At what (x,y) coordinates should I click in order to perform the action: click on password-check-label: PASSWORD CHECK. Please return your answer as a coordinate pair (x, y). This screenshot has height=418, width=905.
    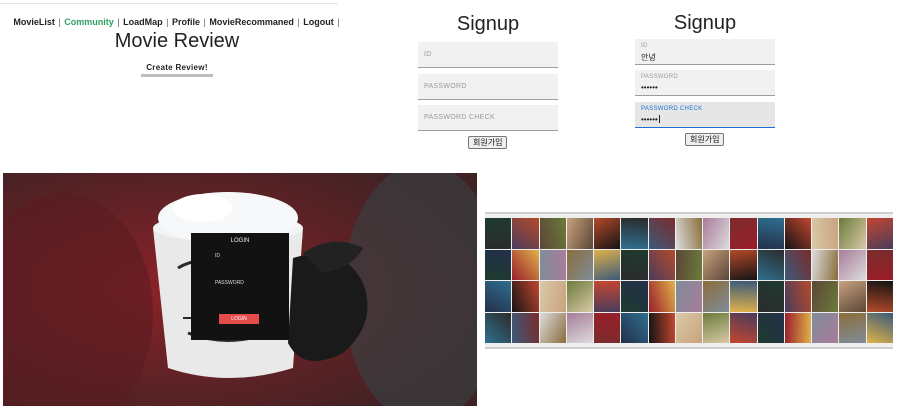
    Looking at the image, I should click on (672, 109).